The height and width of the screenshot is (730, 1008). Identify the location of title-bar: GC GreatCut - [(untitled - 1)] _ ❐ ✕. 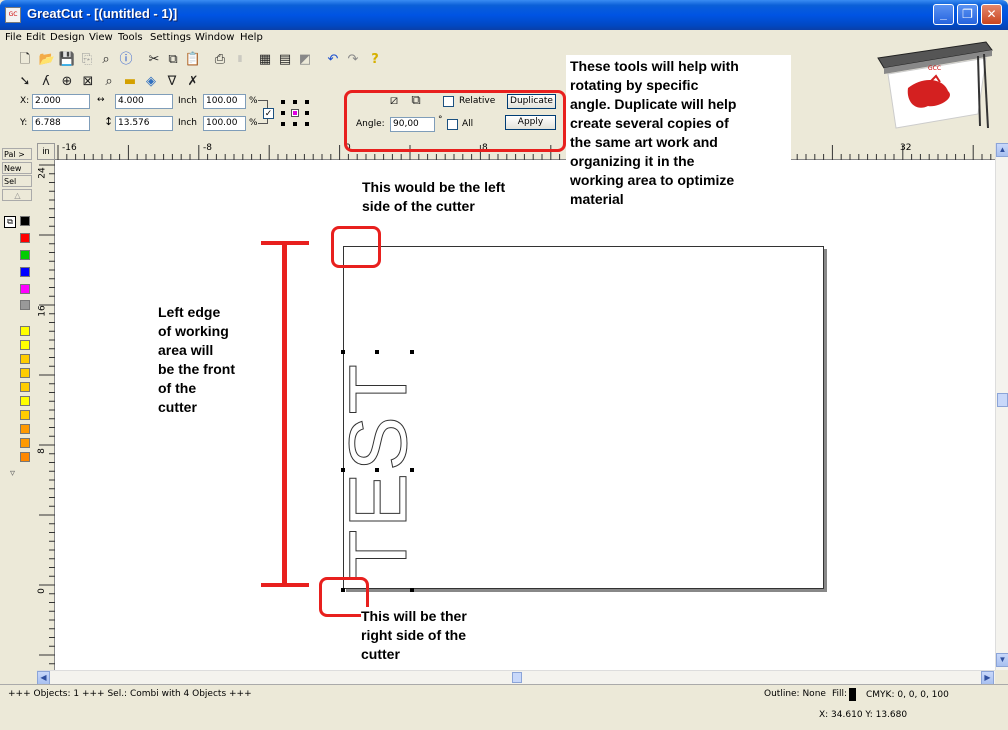
(504, 15).